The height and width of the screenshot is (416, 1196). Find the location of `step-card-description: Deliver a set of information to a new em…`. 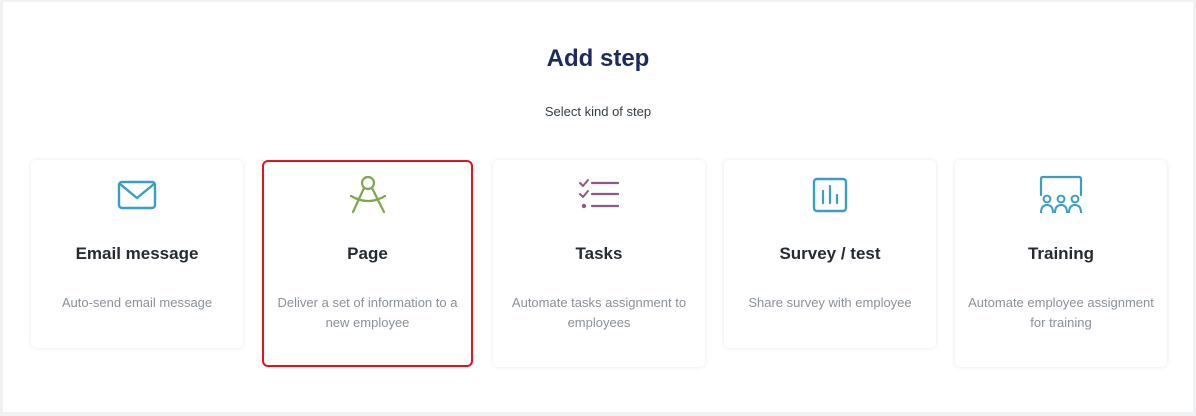

step-card-description: Deliver a set of information to a new em… is located at coordinates (367, 312).